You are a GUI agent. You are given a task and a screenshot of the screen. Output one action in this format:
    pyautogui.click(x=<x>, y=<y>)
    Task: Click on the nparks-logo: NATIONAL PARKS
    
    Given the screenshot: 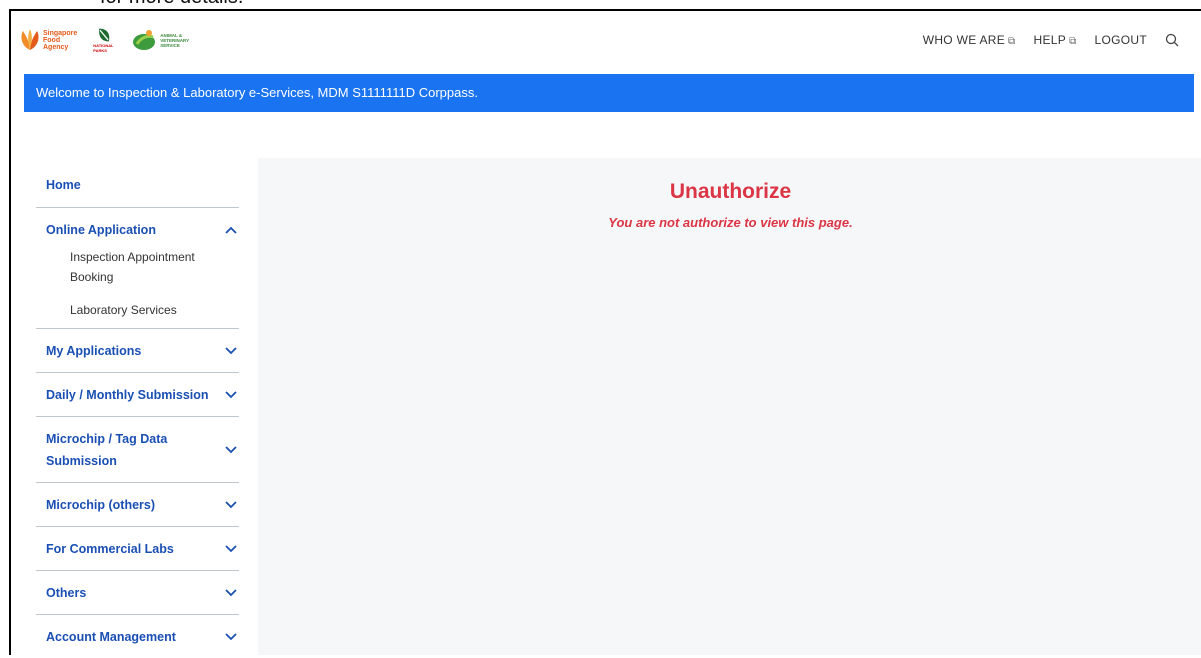 What is the action you would take?
    pyautogui.click(x=104, y=40)
    